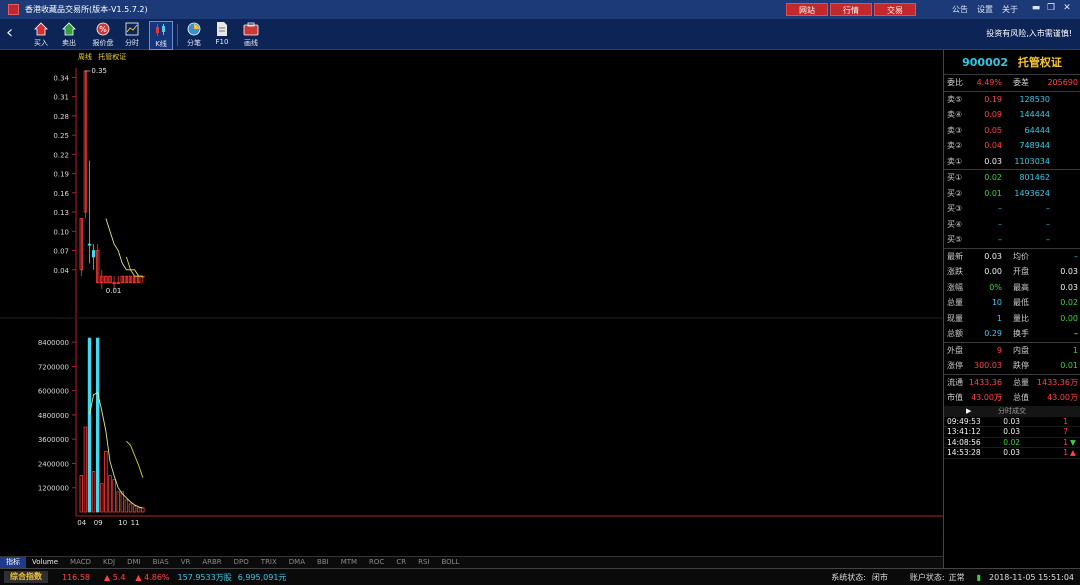 Image resolution: width=1080 pixels, height=585 pixels. I want to click on sell-order-row: 卖② 0.04 748944, so click(1012, 146).